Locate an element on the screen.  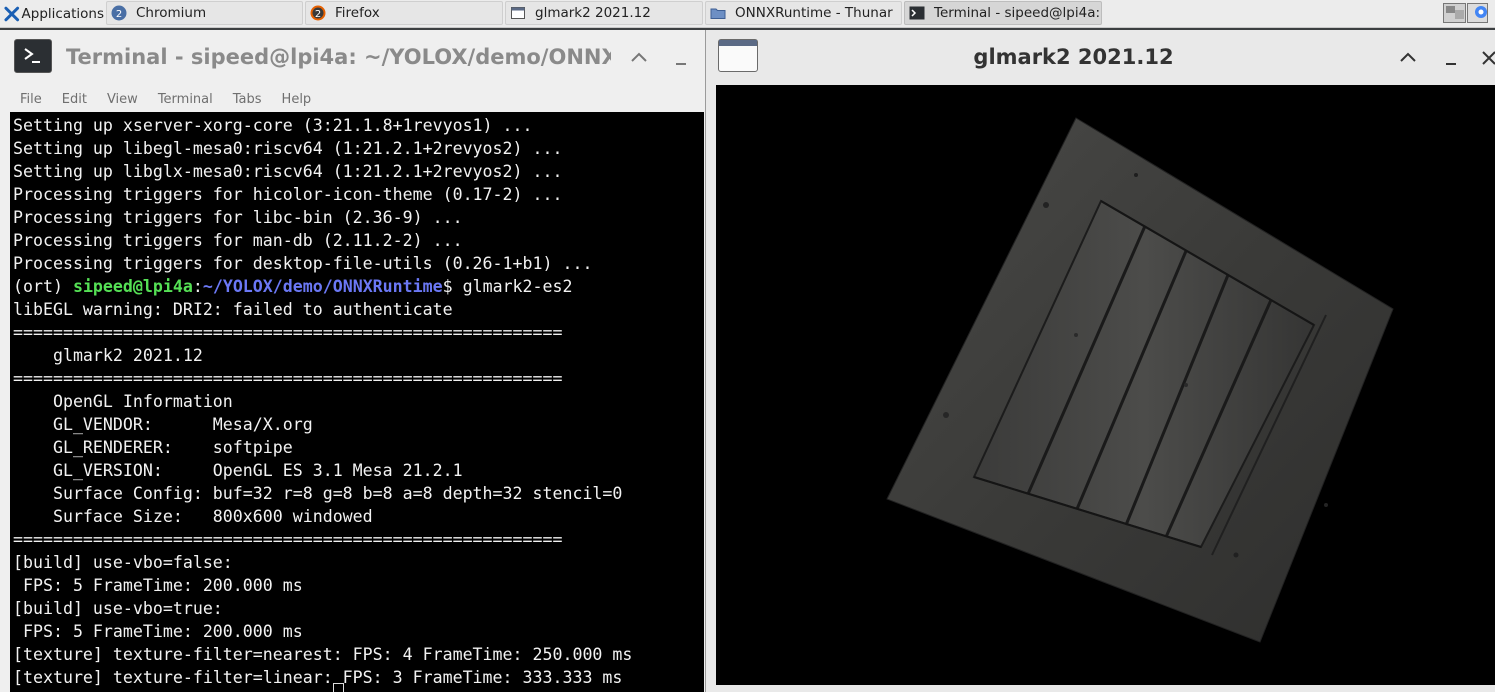
terminal-menubar: File Edit View Terminal Tabs Help is located at coordinates (352, 99).